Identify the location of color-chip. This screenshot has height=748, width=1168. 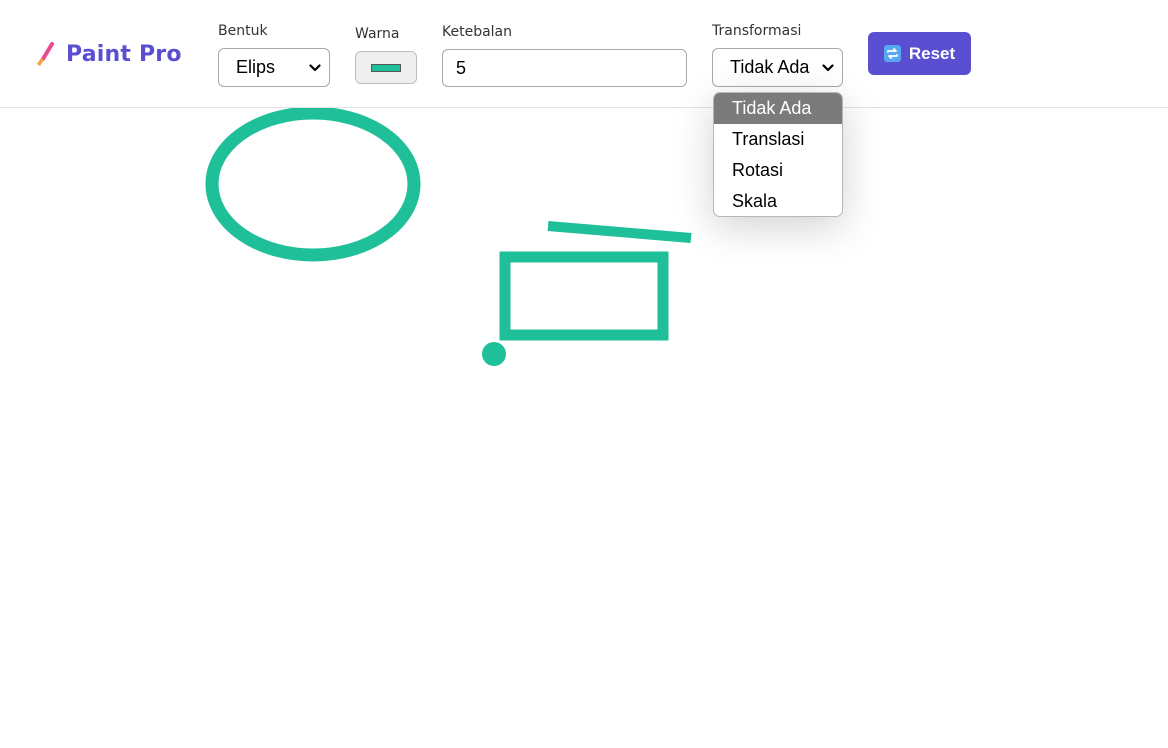
(386, 67).